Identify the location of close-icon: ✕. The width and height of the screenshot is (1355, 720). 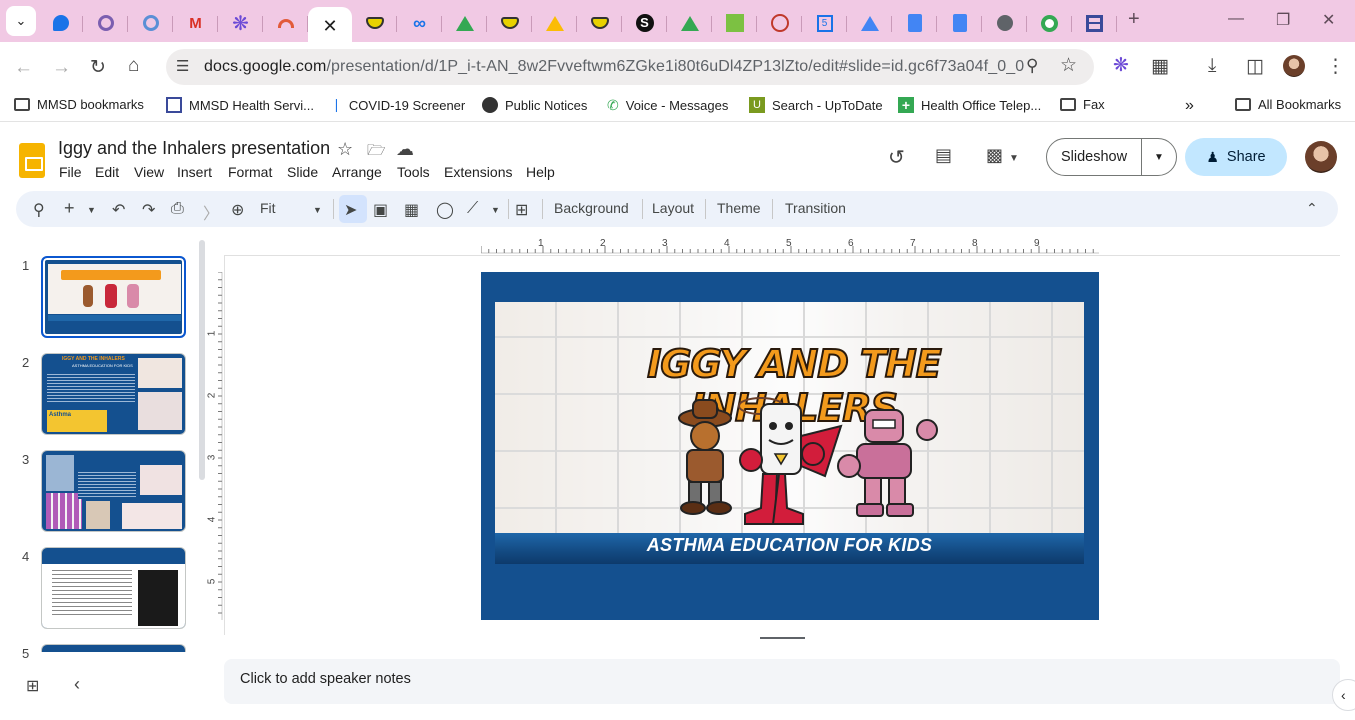
(329, 26).